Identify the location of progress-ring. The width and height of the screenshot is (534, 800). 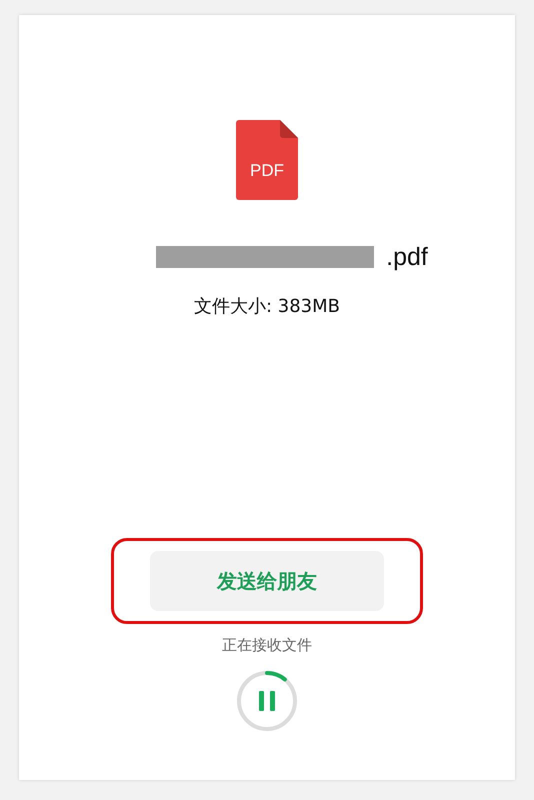
(267, 701).